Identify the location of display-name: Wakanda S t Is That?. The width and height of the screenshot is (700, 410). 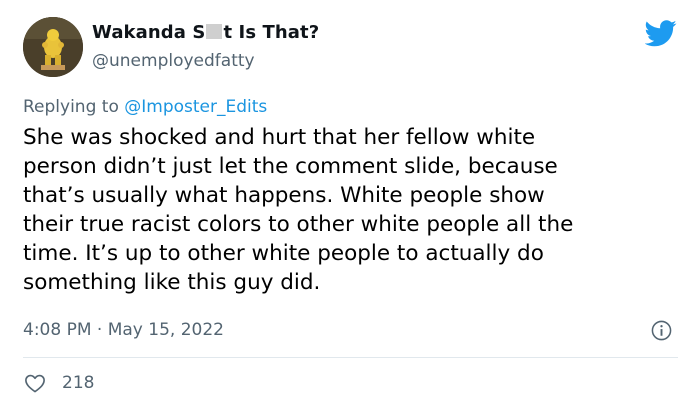
(205, 32).